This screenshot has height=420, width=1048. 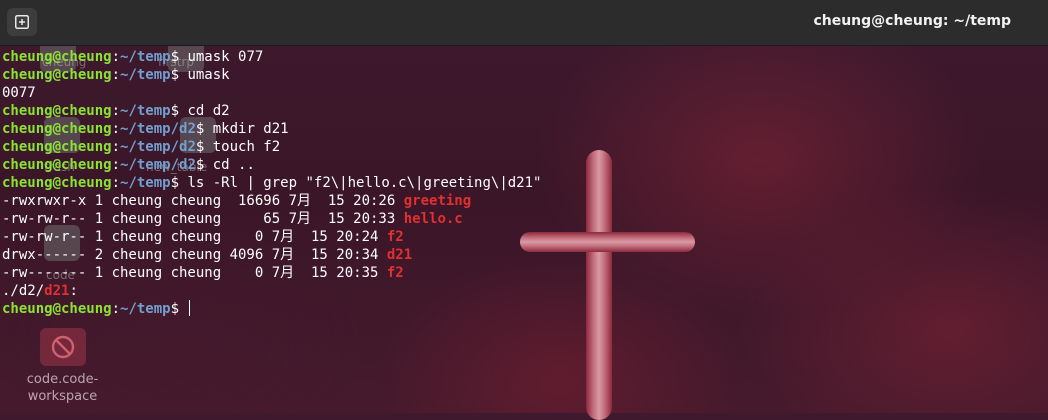 I want to click on command-text: umask 077, so click(x=225, y=57).